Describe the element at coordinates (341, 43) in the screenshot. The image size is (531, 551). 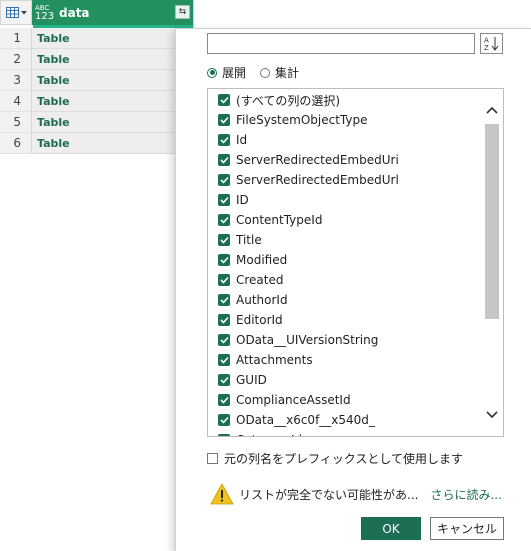
I see `search-input` at that location.